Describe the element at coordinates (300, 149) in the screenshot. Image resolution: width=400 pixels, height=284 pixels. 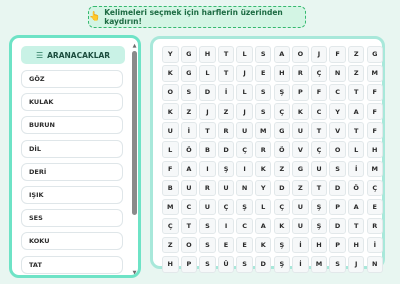
I see `letter-cell: V` at that location.